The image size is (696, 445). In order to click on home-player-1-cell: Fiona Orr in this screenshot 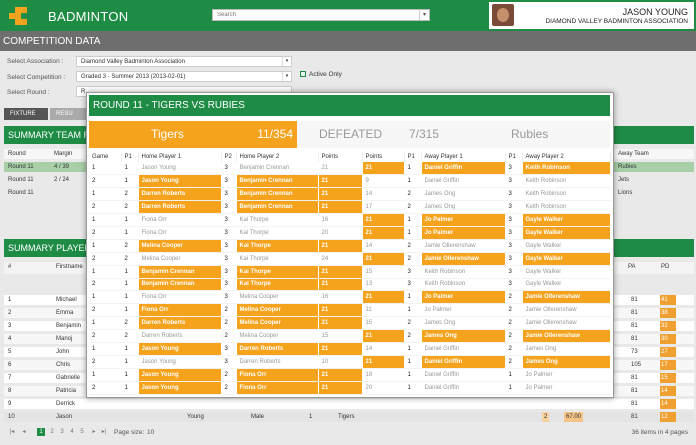, I will do `click(180, 297)`.